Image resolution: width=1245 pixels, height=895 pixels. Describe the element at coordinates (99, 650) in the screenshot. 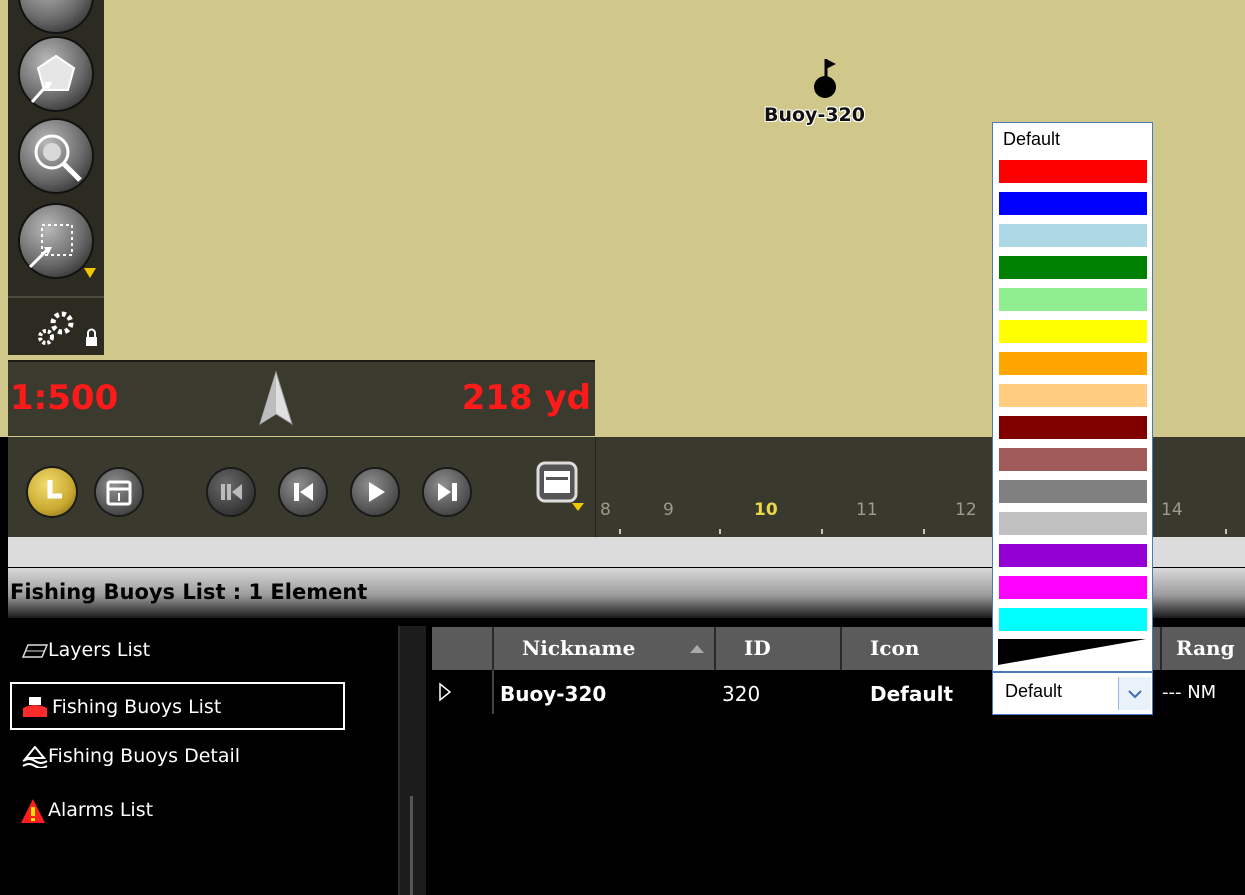

I see `nav-label: Layers List` at that location.